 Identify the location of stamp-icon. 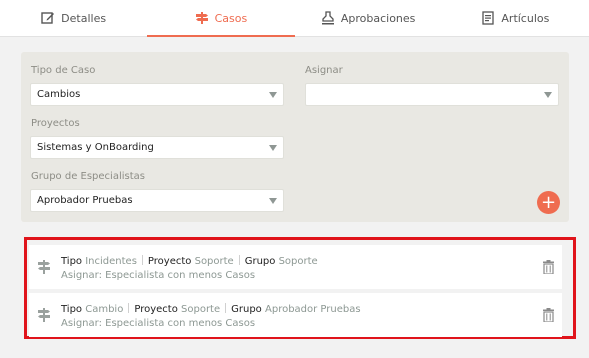
(327, 18).